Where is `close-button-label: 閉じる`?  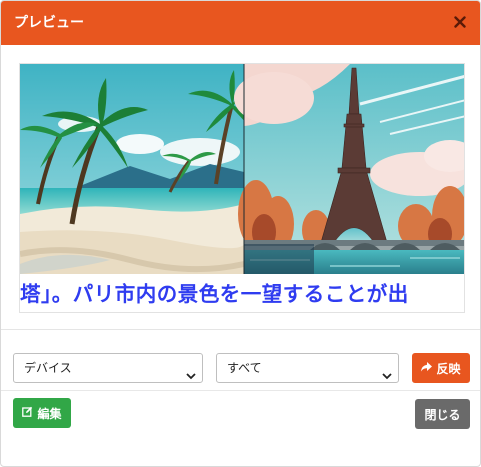
close-button-label: 閉じる is located at coordinates (442, 414).